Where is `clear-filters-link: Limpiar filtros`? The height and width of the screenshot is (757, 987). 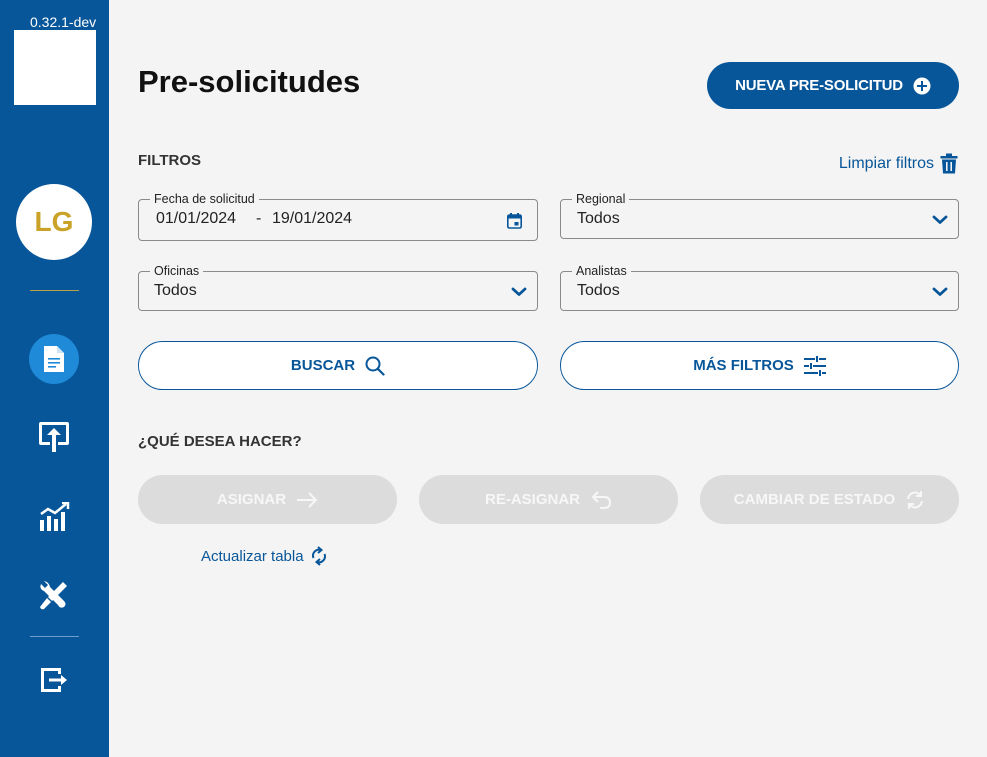
clear-filters-link: Limpiar filtros is located at coordinates (898, 163).